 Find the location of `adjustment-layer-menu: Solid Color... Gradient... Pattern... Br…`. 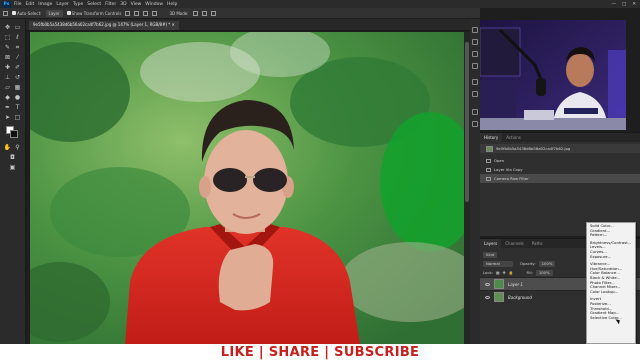

adjustment-layer-menu: Solid Color... Gradient... Pattern... Br… is located at coordinates (611, 283).